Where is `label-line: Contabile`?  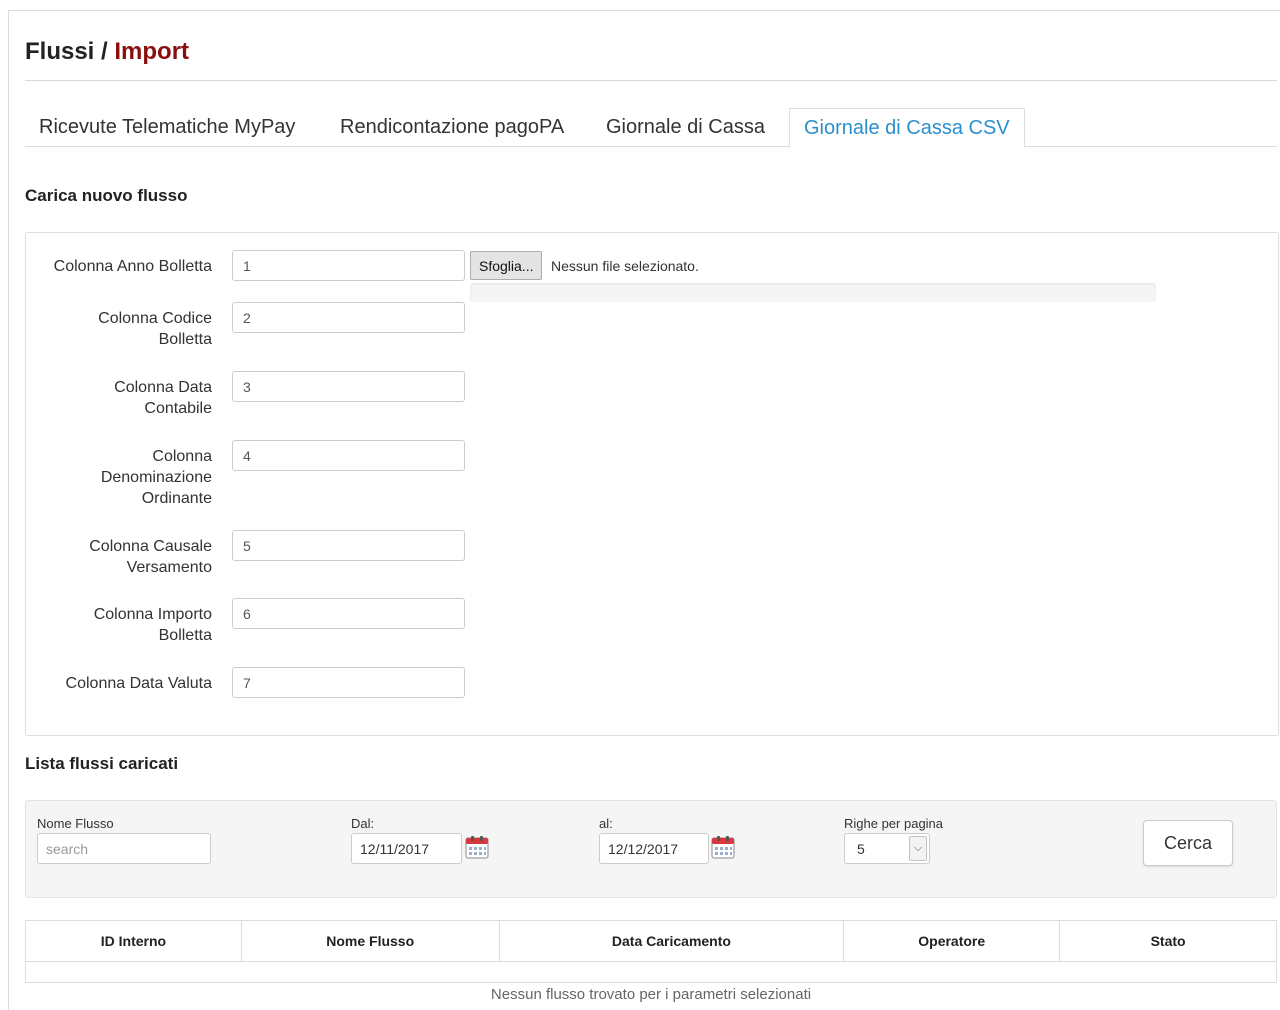 label-line: Contabile is located at coordinates (178, 408).